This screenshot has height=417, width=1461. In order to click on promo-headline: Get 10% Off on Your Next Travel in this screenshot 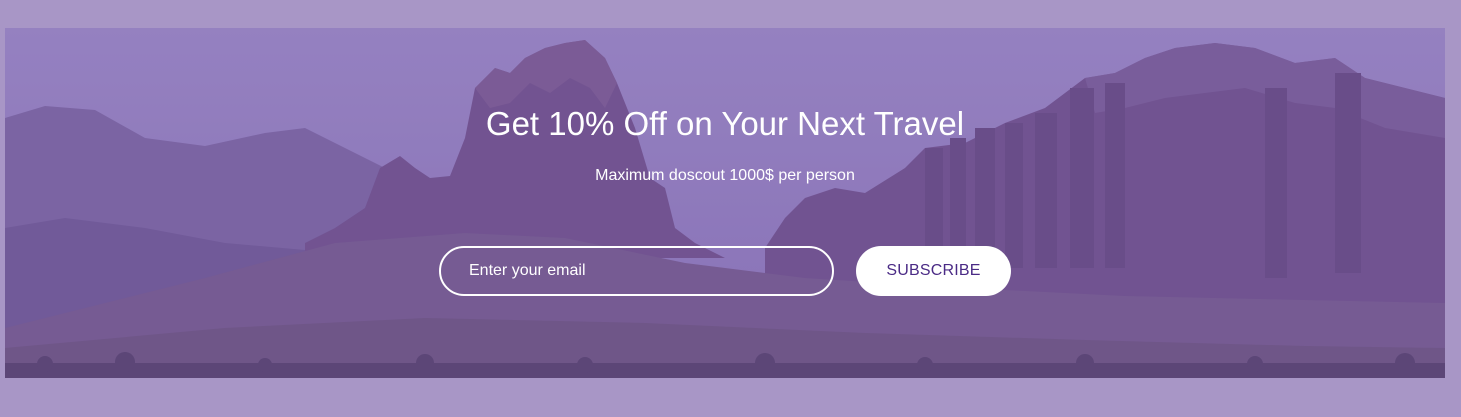, I will do `click(725, 123)`.